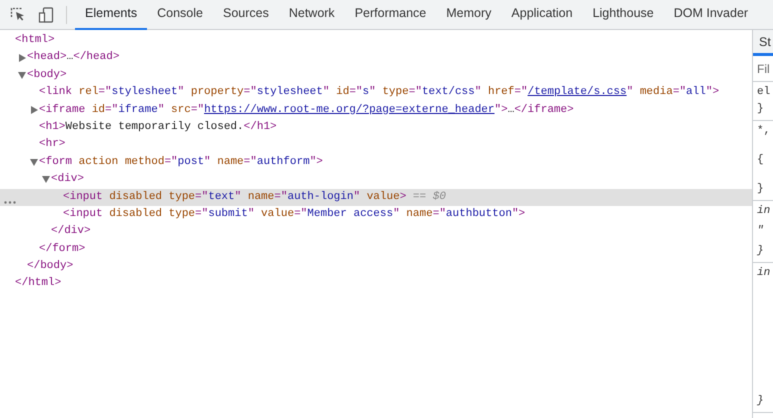  I want to click on dom-node-line: <body>, so click(47, 75).